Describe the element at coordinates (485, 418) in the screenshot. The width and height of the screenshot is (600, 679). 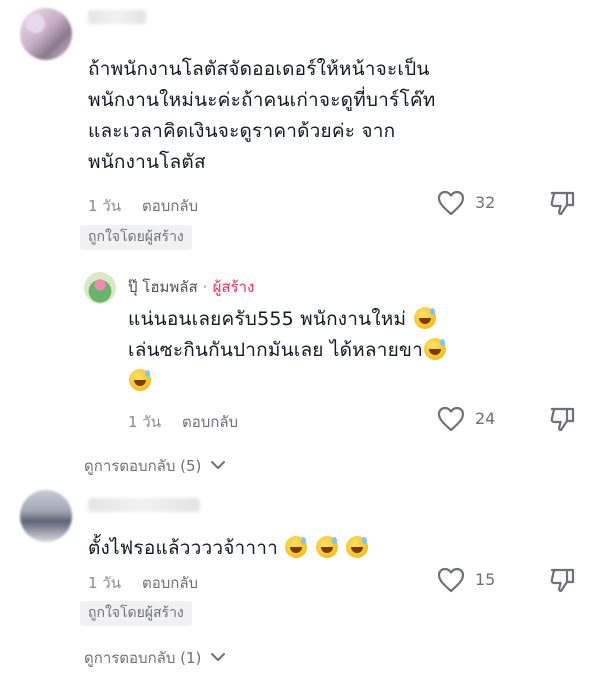
I see `like-count: 24` at that location.